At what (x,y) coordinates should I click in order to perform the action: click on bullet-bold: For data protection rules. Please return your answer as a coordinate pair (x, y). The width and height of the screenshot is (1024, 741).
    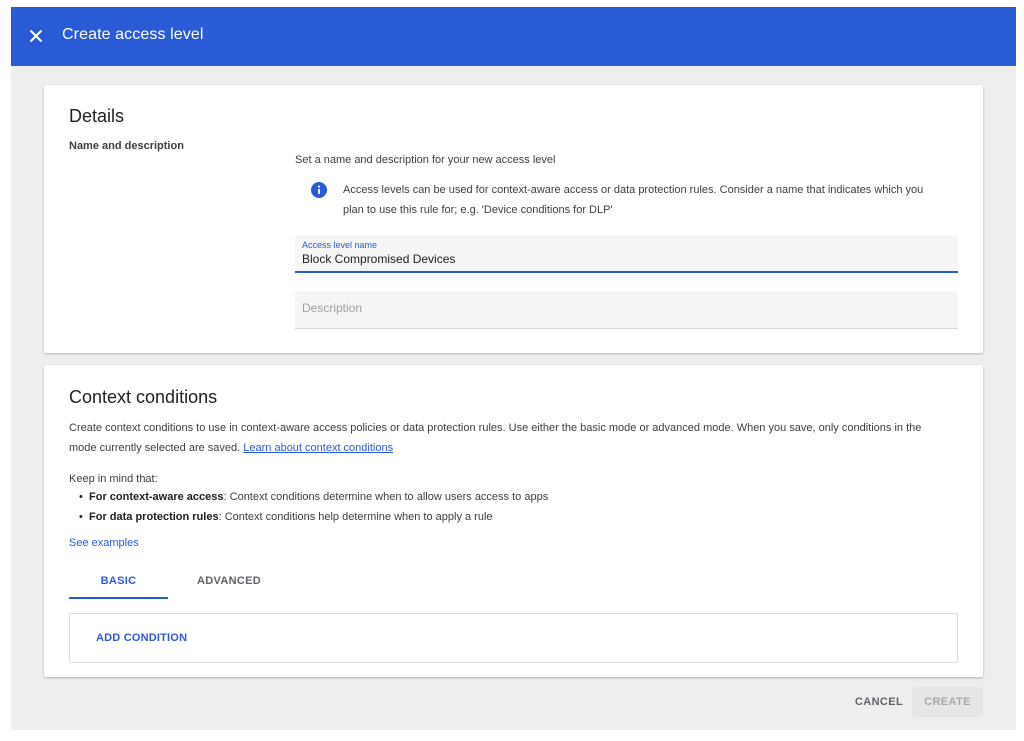
    Looking at the image, I should click on (154, 517).